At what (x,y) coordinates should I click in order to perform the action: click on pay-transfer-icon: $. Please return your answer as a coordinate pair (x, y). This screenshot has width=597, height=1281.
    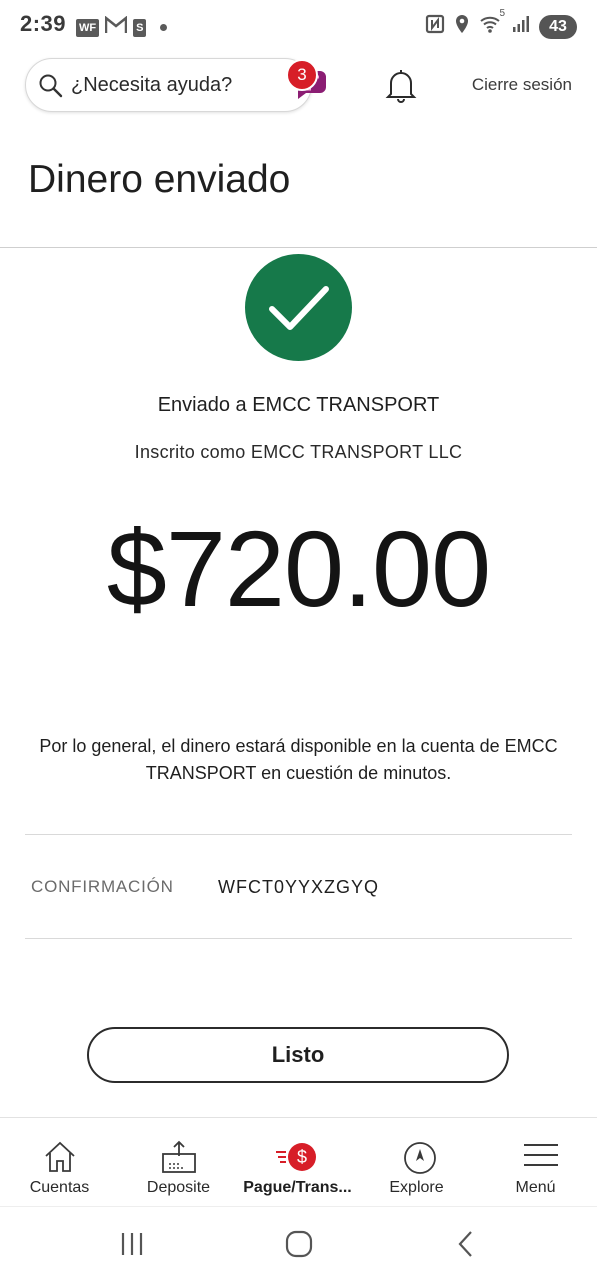
    Looking at the image, I should click on (296, 1157).